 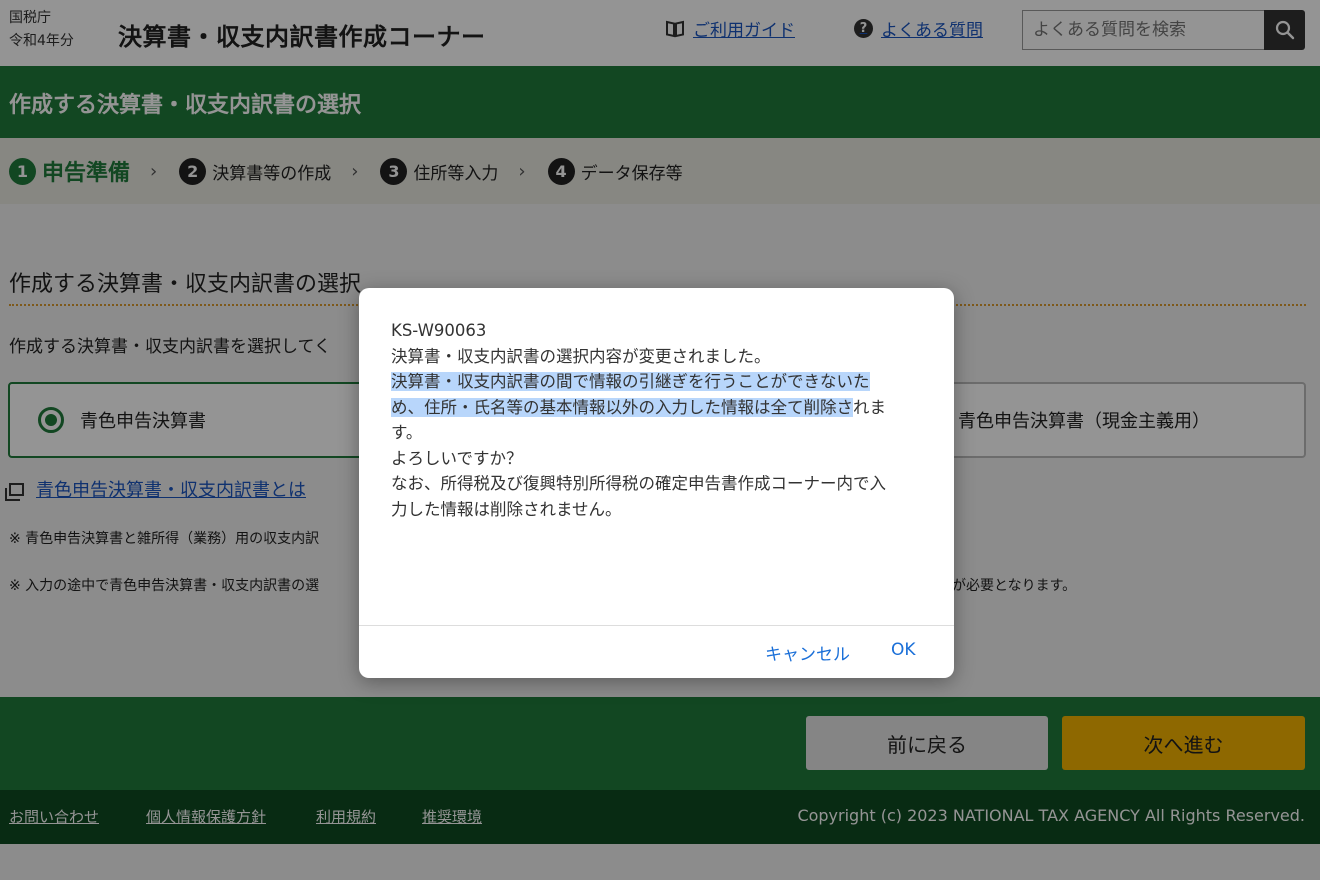 What do you see at coordinates (869, 407) in the screenshot?
I see `dialog-text: れま` at bounding box center [869, 407].